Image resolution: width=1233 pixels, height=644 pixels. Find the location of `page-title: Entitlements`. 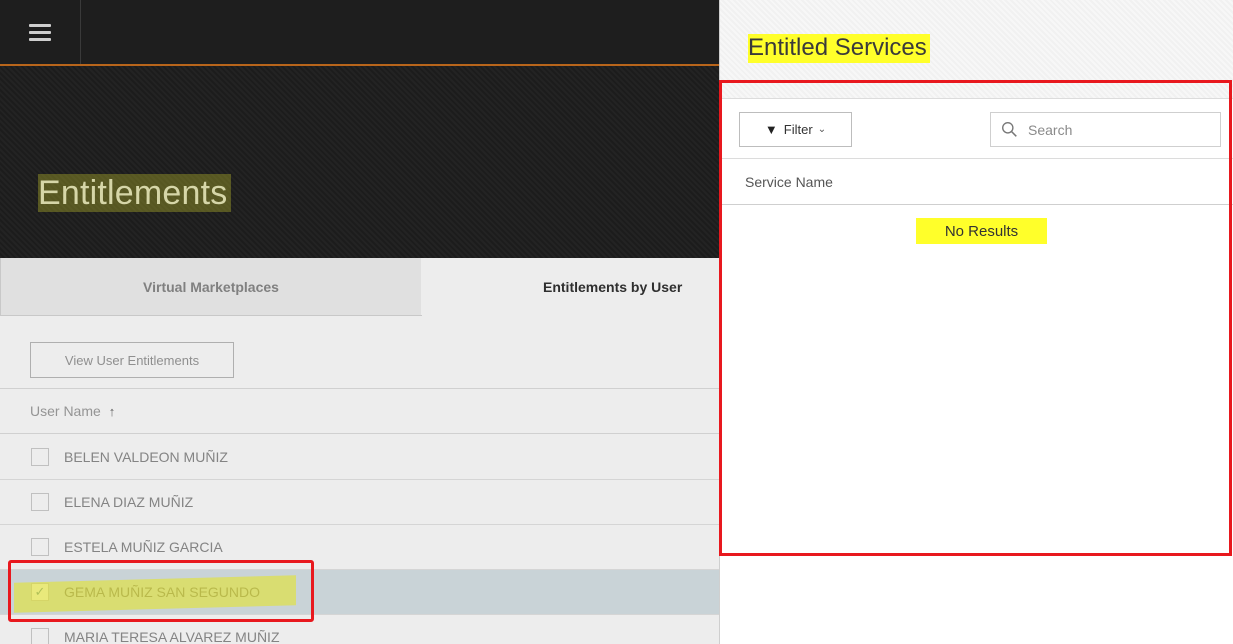

page-title: Entitlements is located at coordinates (135, 193).